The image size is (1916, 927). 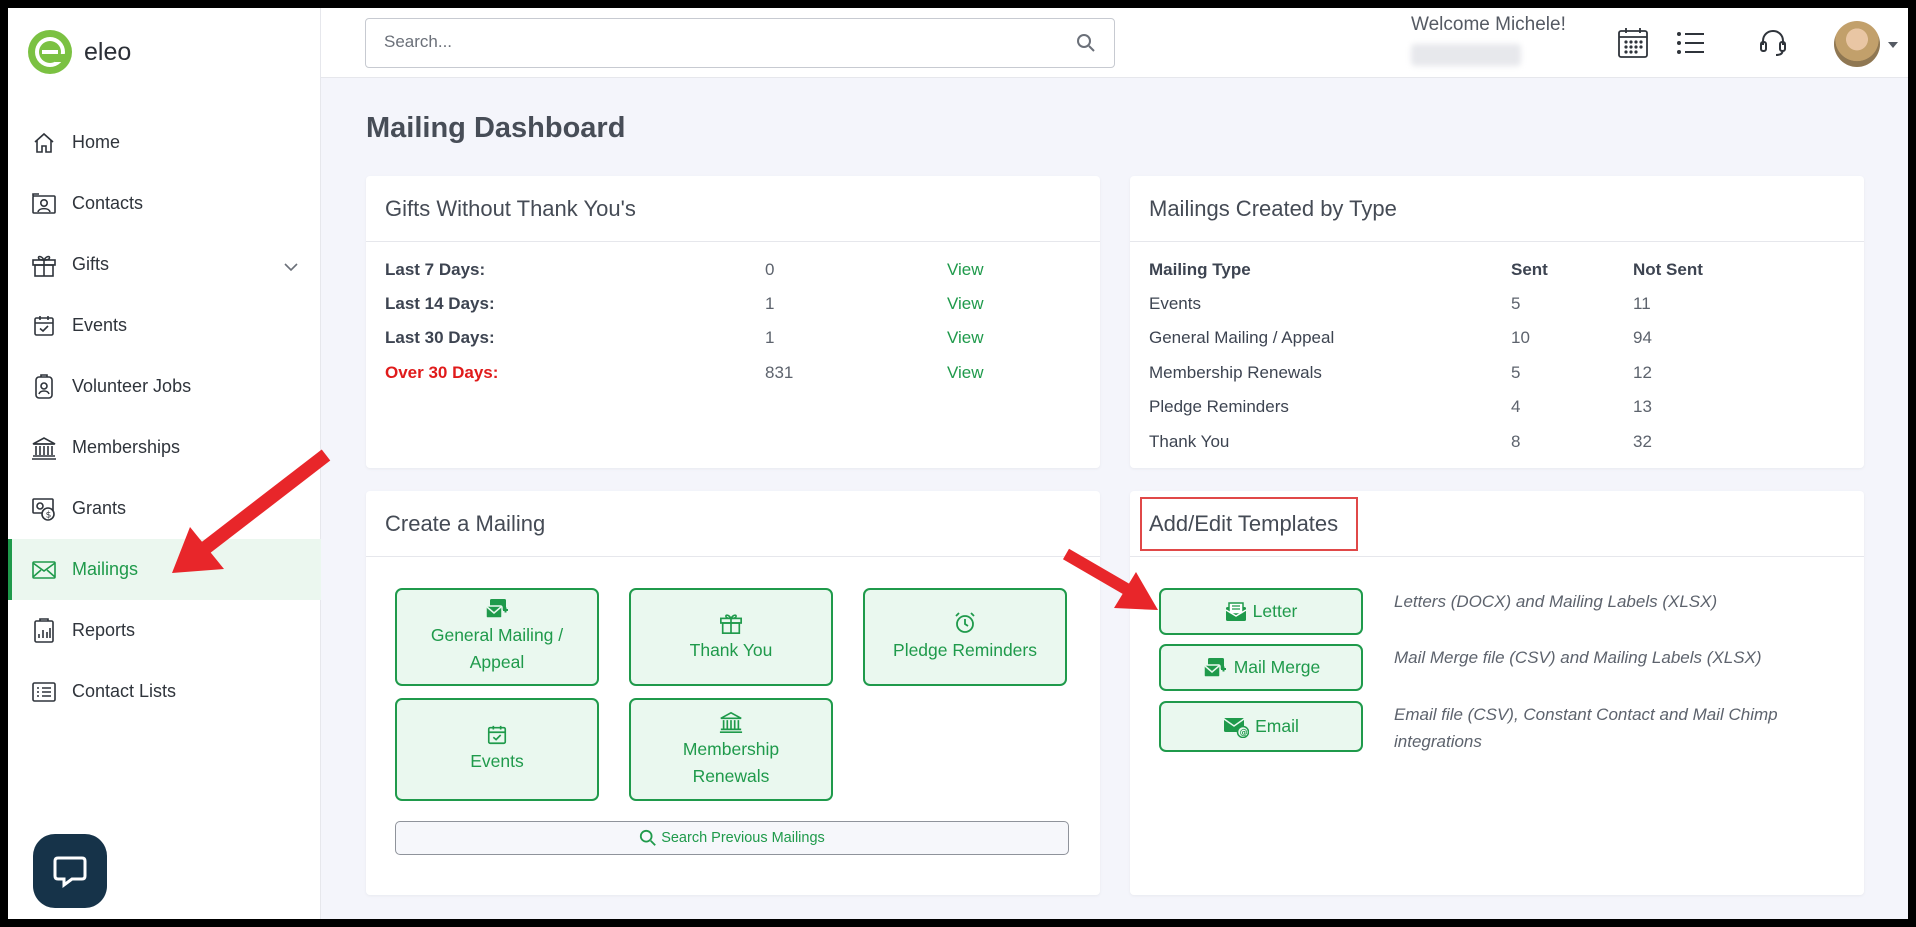 I want to click on mailing-type: General Mailing / Appeal, so click(x=1242, y=337).